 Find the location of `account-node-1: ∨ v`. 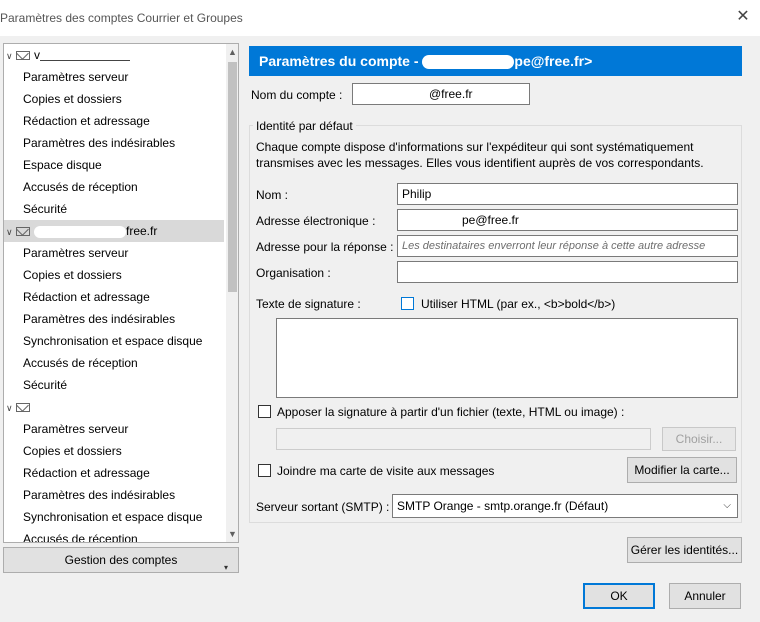

account-node-1: ∨ v is located at coordinates (114, 55).